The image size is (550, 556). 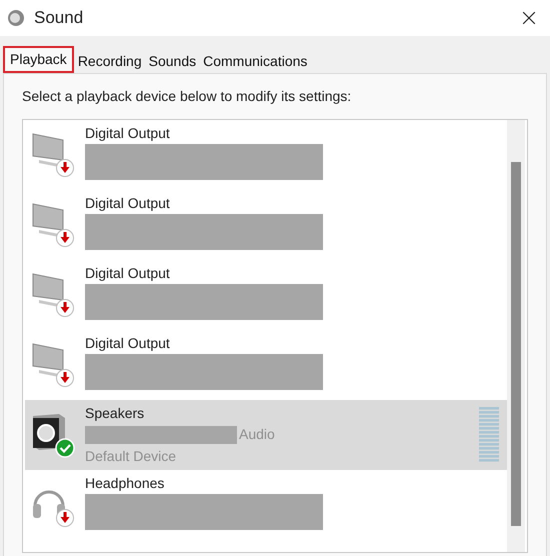 I want to click on device-state: Default Device, so click(x=131, y=456).